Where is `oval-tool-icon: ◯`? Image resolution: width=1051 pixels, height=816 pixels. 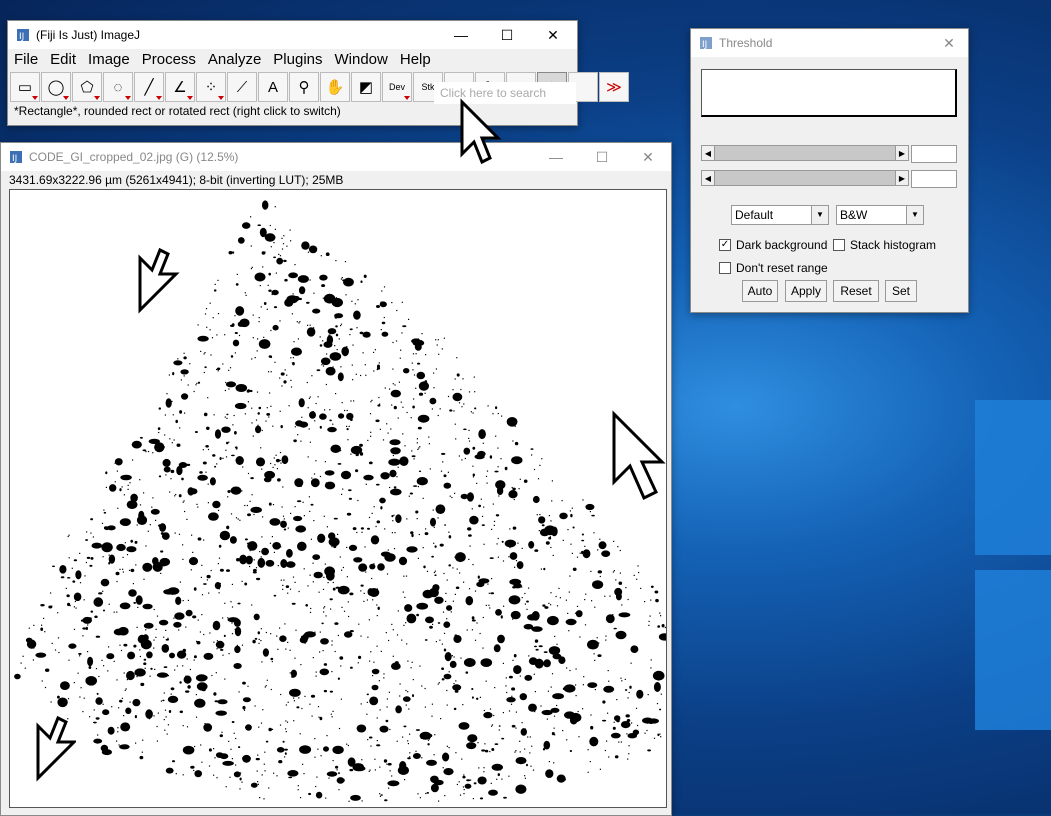
oval-tool-icon: ◯ is located at coordinates (56, 87).